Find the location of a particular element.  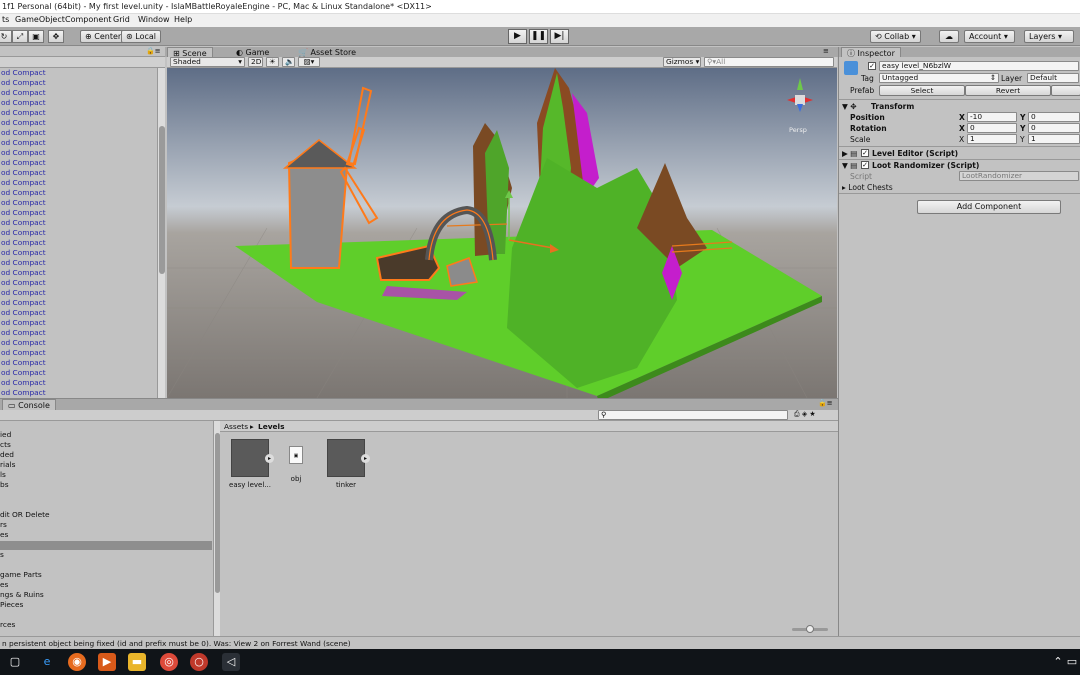

rect-tool-icon: ▣ is located at coordinates (36, 36).